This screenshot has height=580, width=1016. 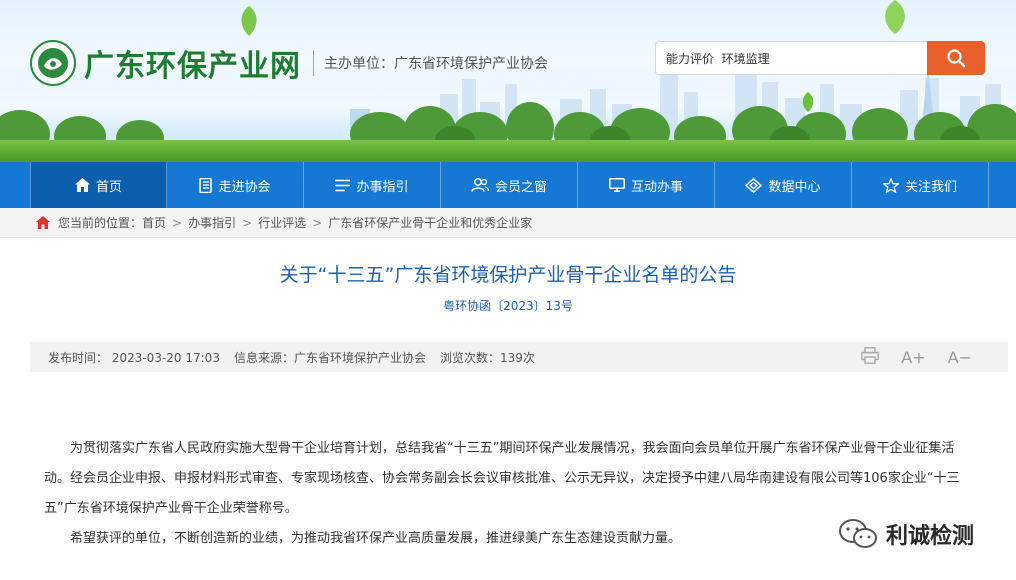 I want to click on nav-item-follow: 关注我们, so click(x=920, y=185).